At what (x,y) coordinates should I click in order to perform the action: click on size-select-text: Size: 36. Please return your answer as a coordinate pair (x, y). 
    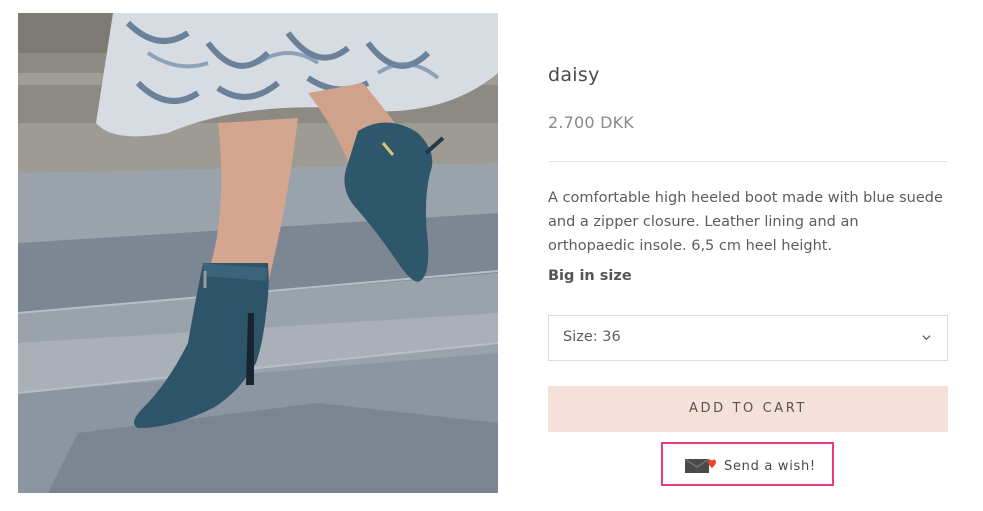
    Looking at the image, I should click on (592, 337).